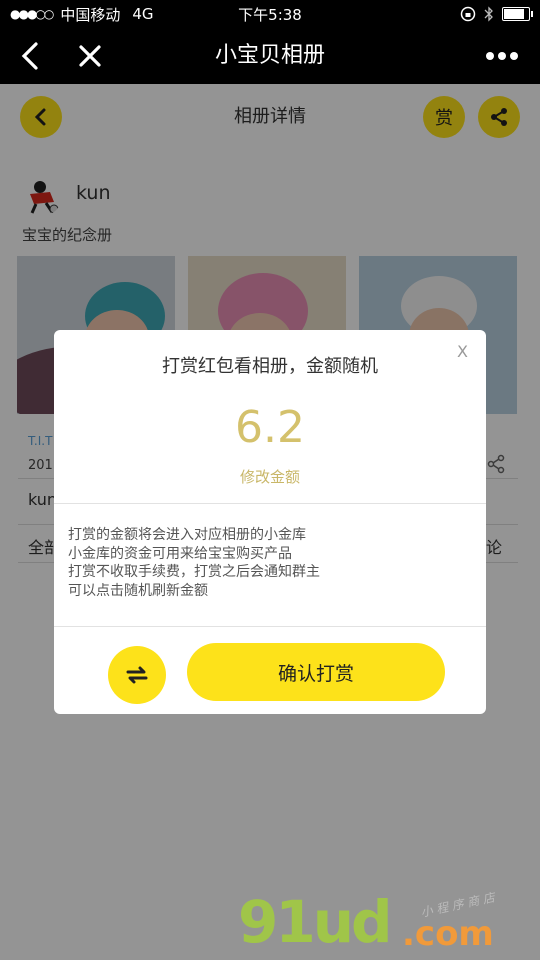 The height and width of the screenshot is (960, 540). I want to click on refresh-amount-button, so click(137, 675).